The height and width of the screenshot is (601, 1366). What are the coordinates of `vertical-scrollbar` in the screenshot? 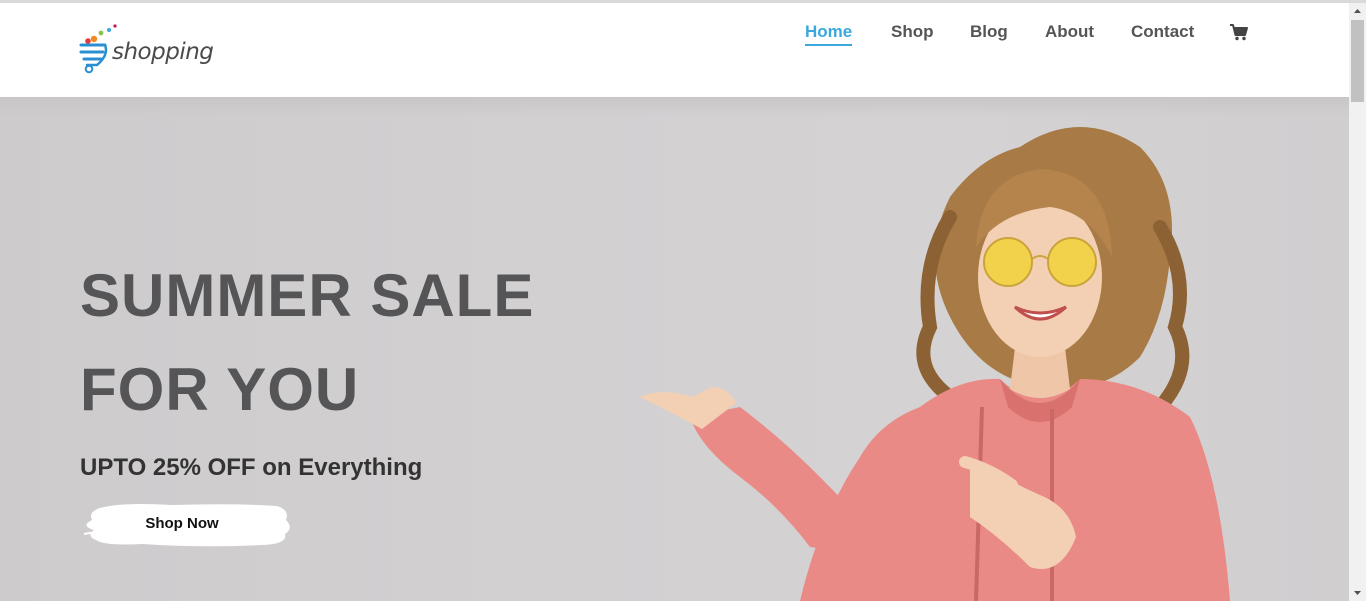 It's located at (1357, 302).